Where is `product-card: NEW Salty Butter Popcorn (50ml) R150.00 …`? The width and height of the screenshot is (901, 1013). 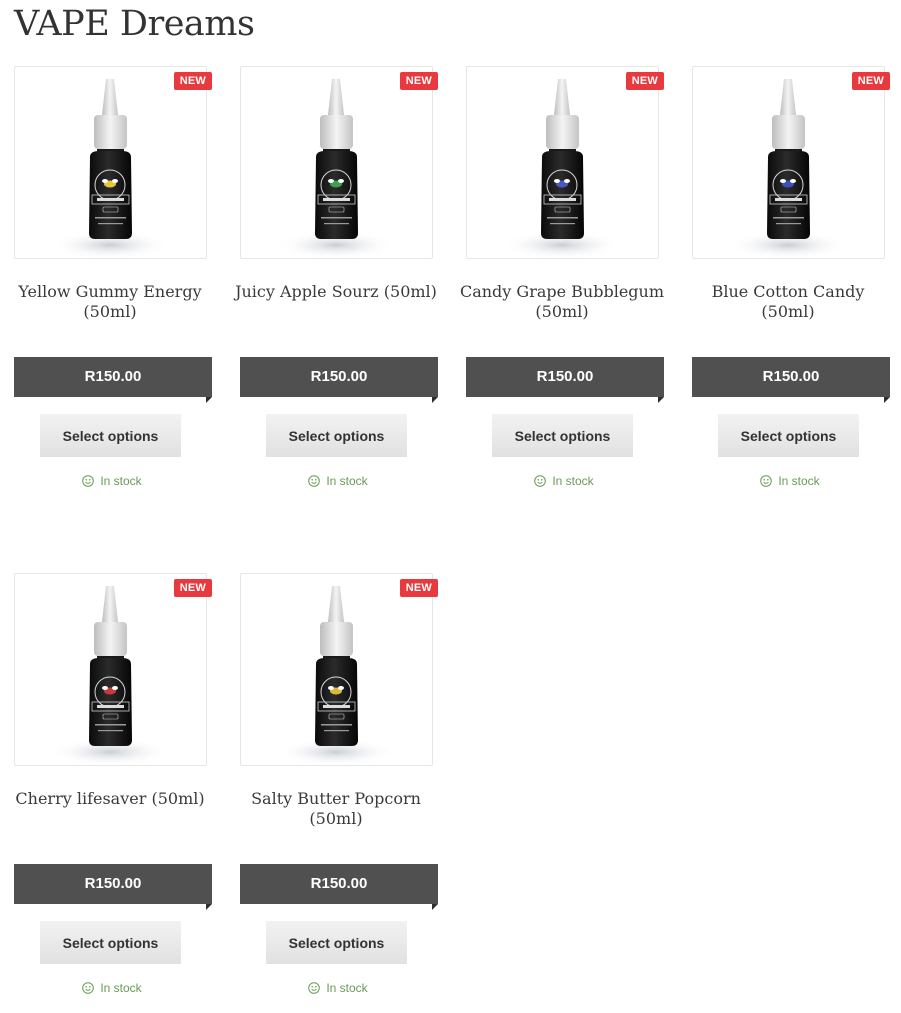 product-card: NEW Salty Butter Popcorn (50ml) R150.00 … is located at coordinates (340, 793).